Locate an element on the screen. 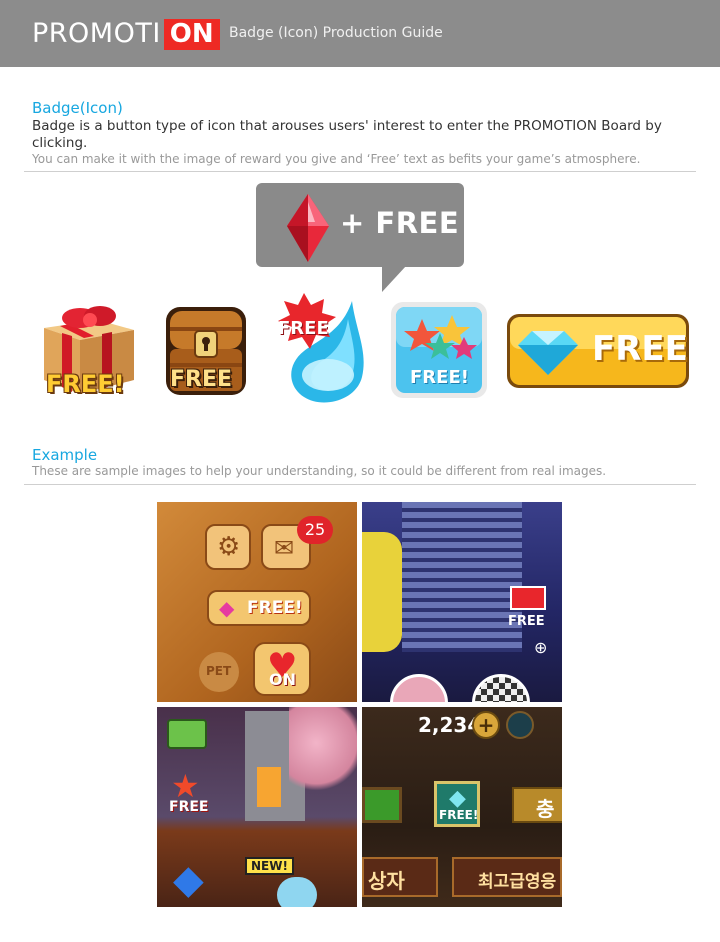  building-backdrop is located at coordinates (462, 577).